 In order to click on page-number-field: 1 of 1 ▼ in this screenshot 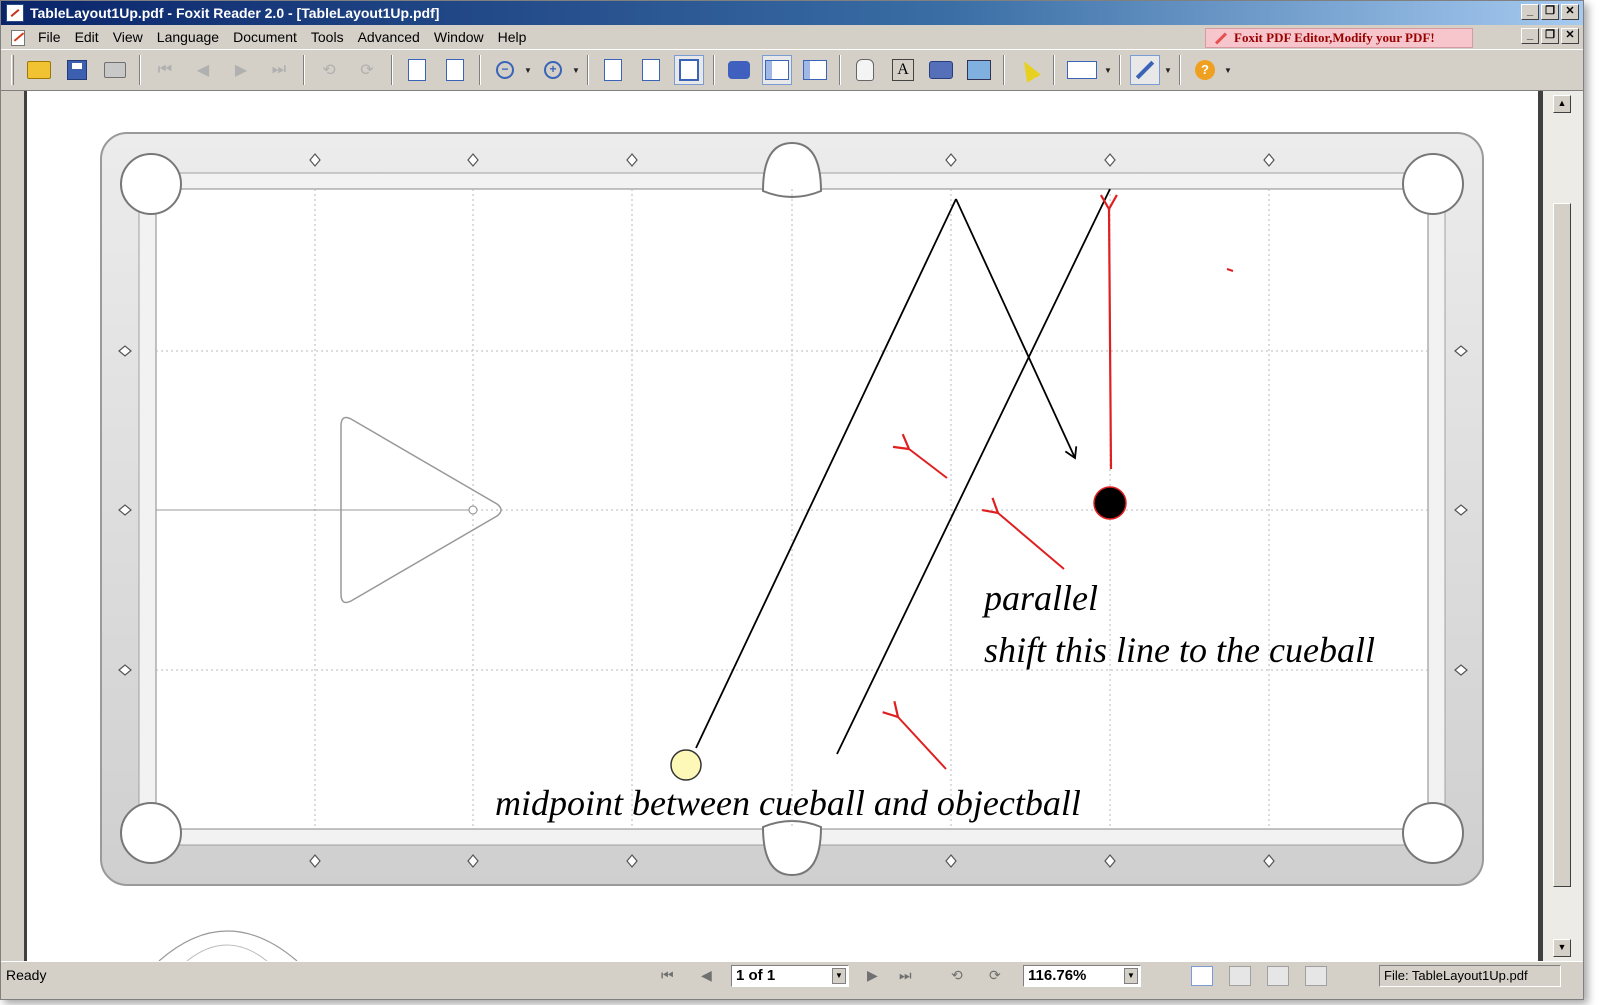, I will do `click(790, 976)`.